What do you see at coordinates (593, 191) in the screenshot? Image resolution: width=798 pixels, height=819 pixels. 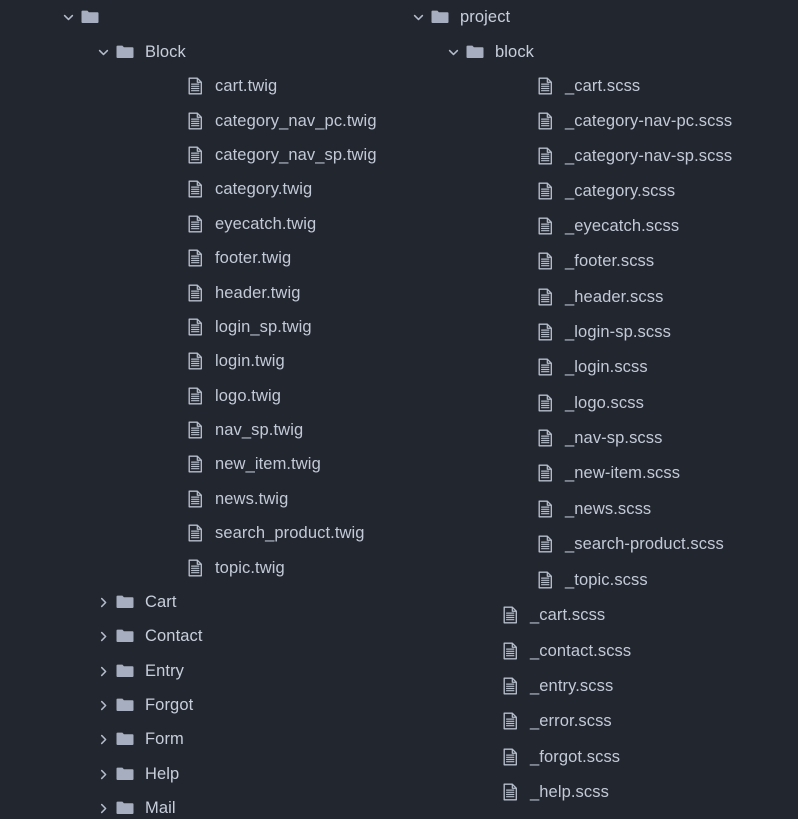 I see `tree-file-row: _category.scss` at bounding box center [593, 191].